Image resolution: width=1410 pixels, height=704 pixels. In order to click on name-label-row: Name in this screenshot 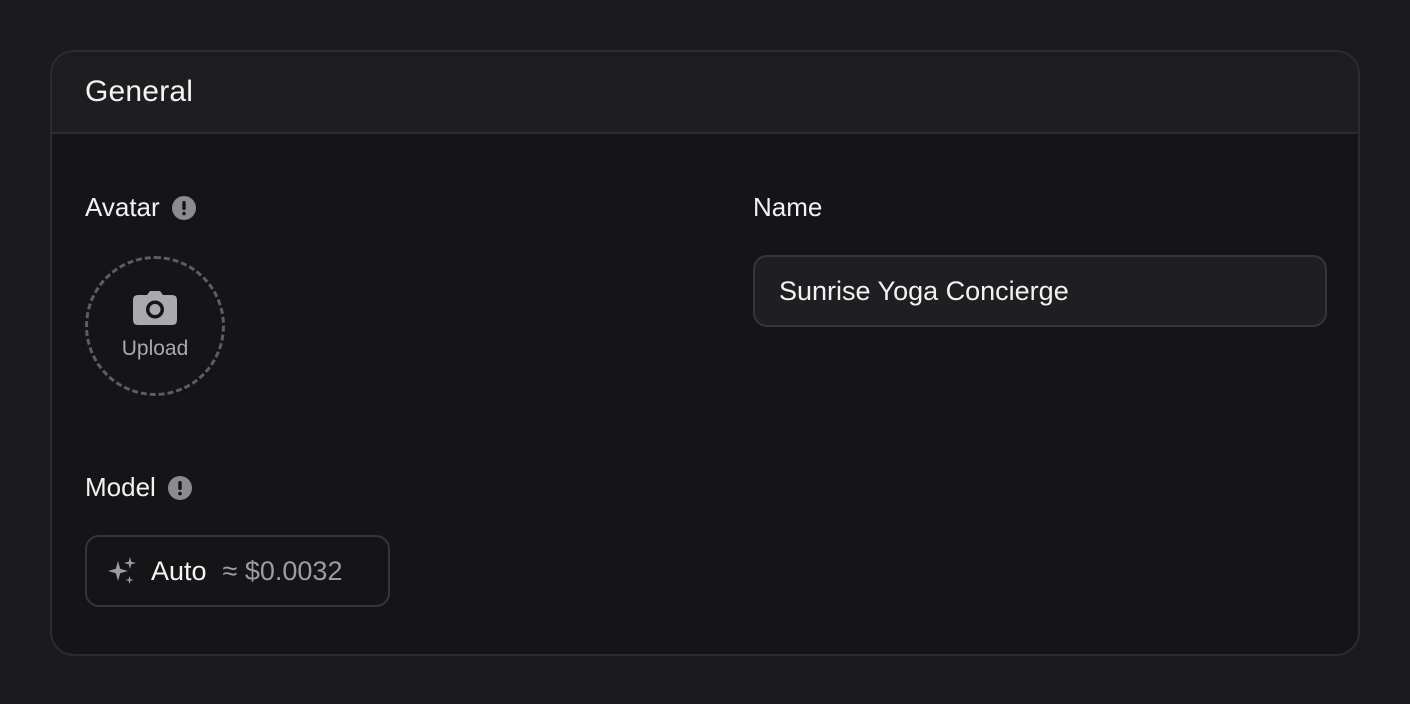, I will do `click(787, 207)`.